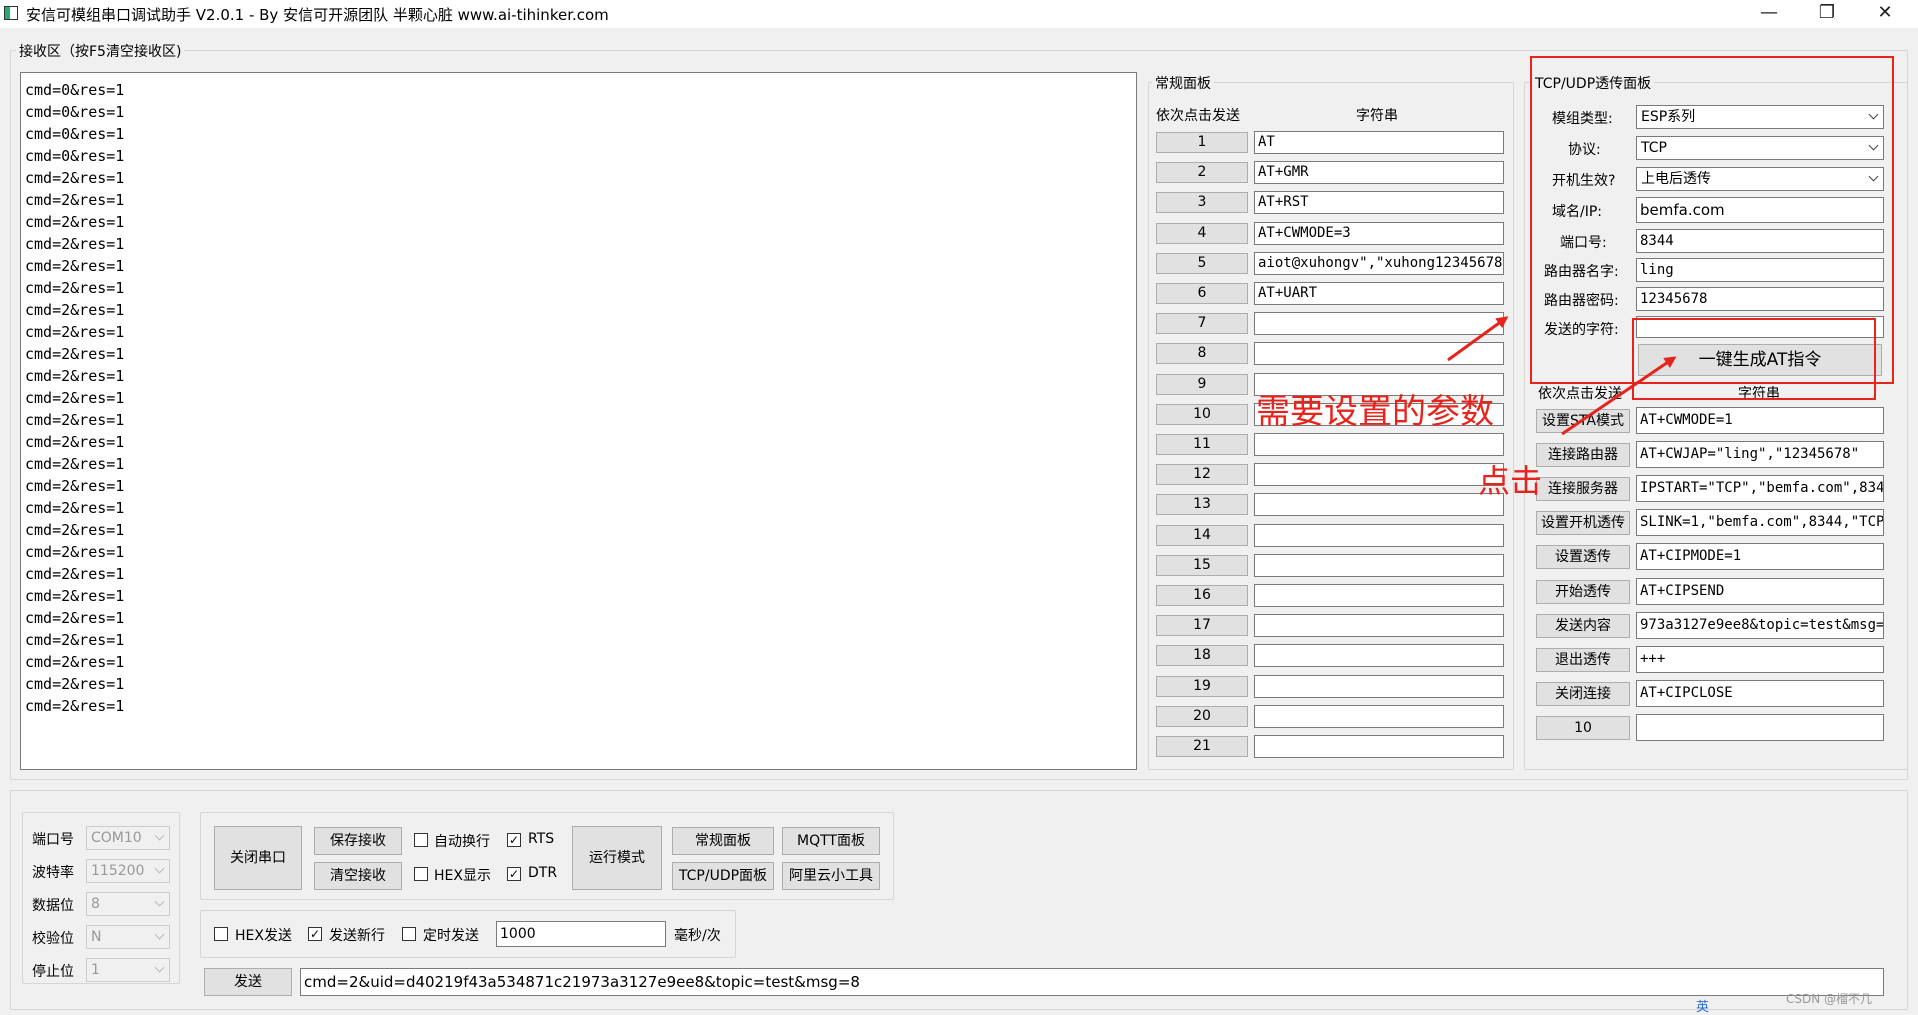 This screenshot has height=1015, width=1918. I want to click on serial-port-value: COM10, so click(116, 838).